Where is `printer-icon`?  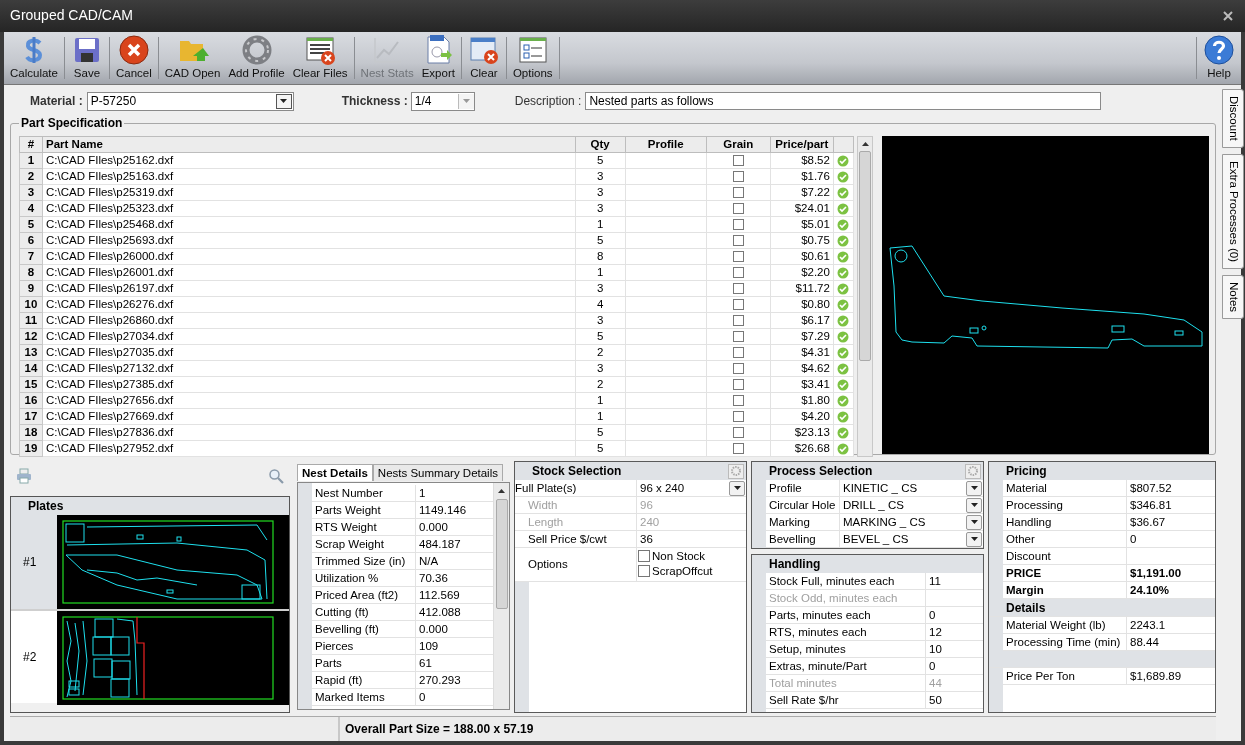
printer-icon is located at coordinates (24, 476).